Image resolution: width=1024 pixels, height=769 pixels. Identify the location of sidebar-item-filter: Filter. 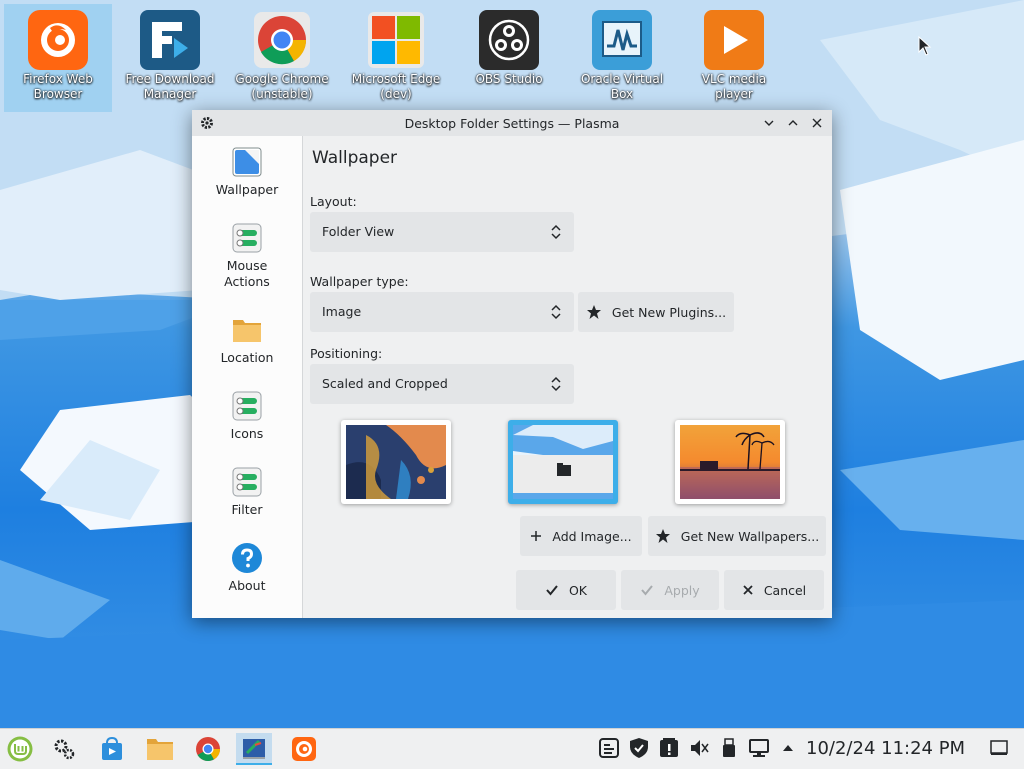
(247, 494).